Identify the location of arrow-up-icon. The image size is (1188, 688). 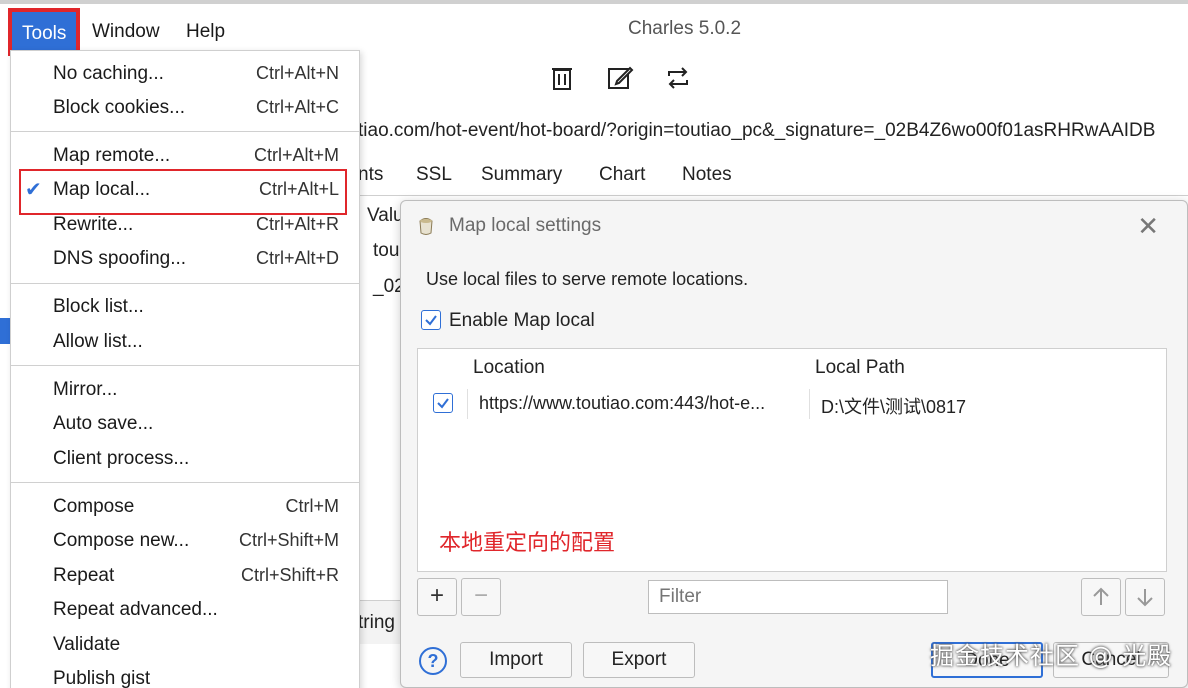
(1101, 596).